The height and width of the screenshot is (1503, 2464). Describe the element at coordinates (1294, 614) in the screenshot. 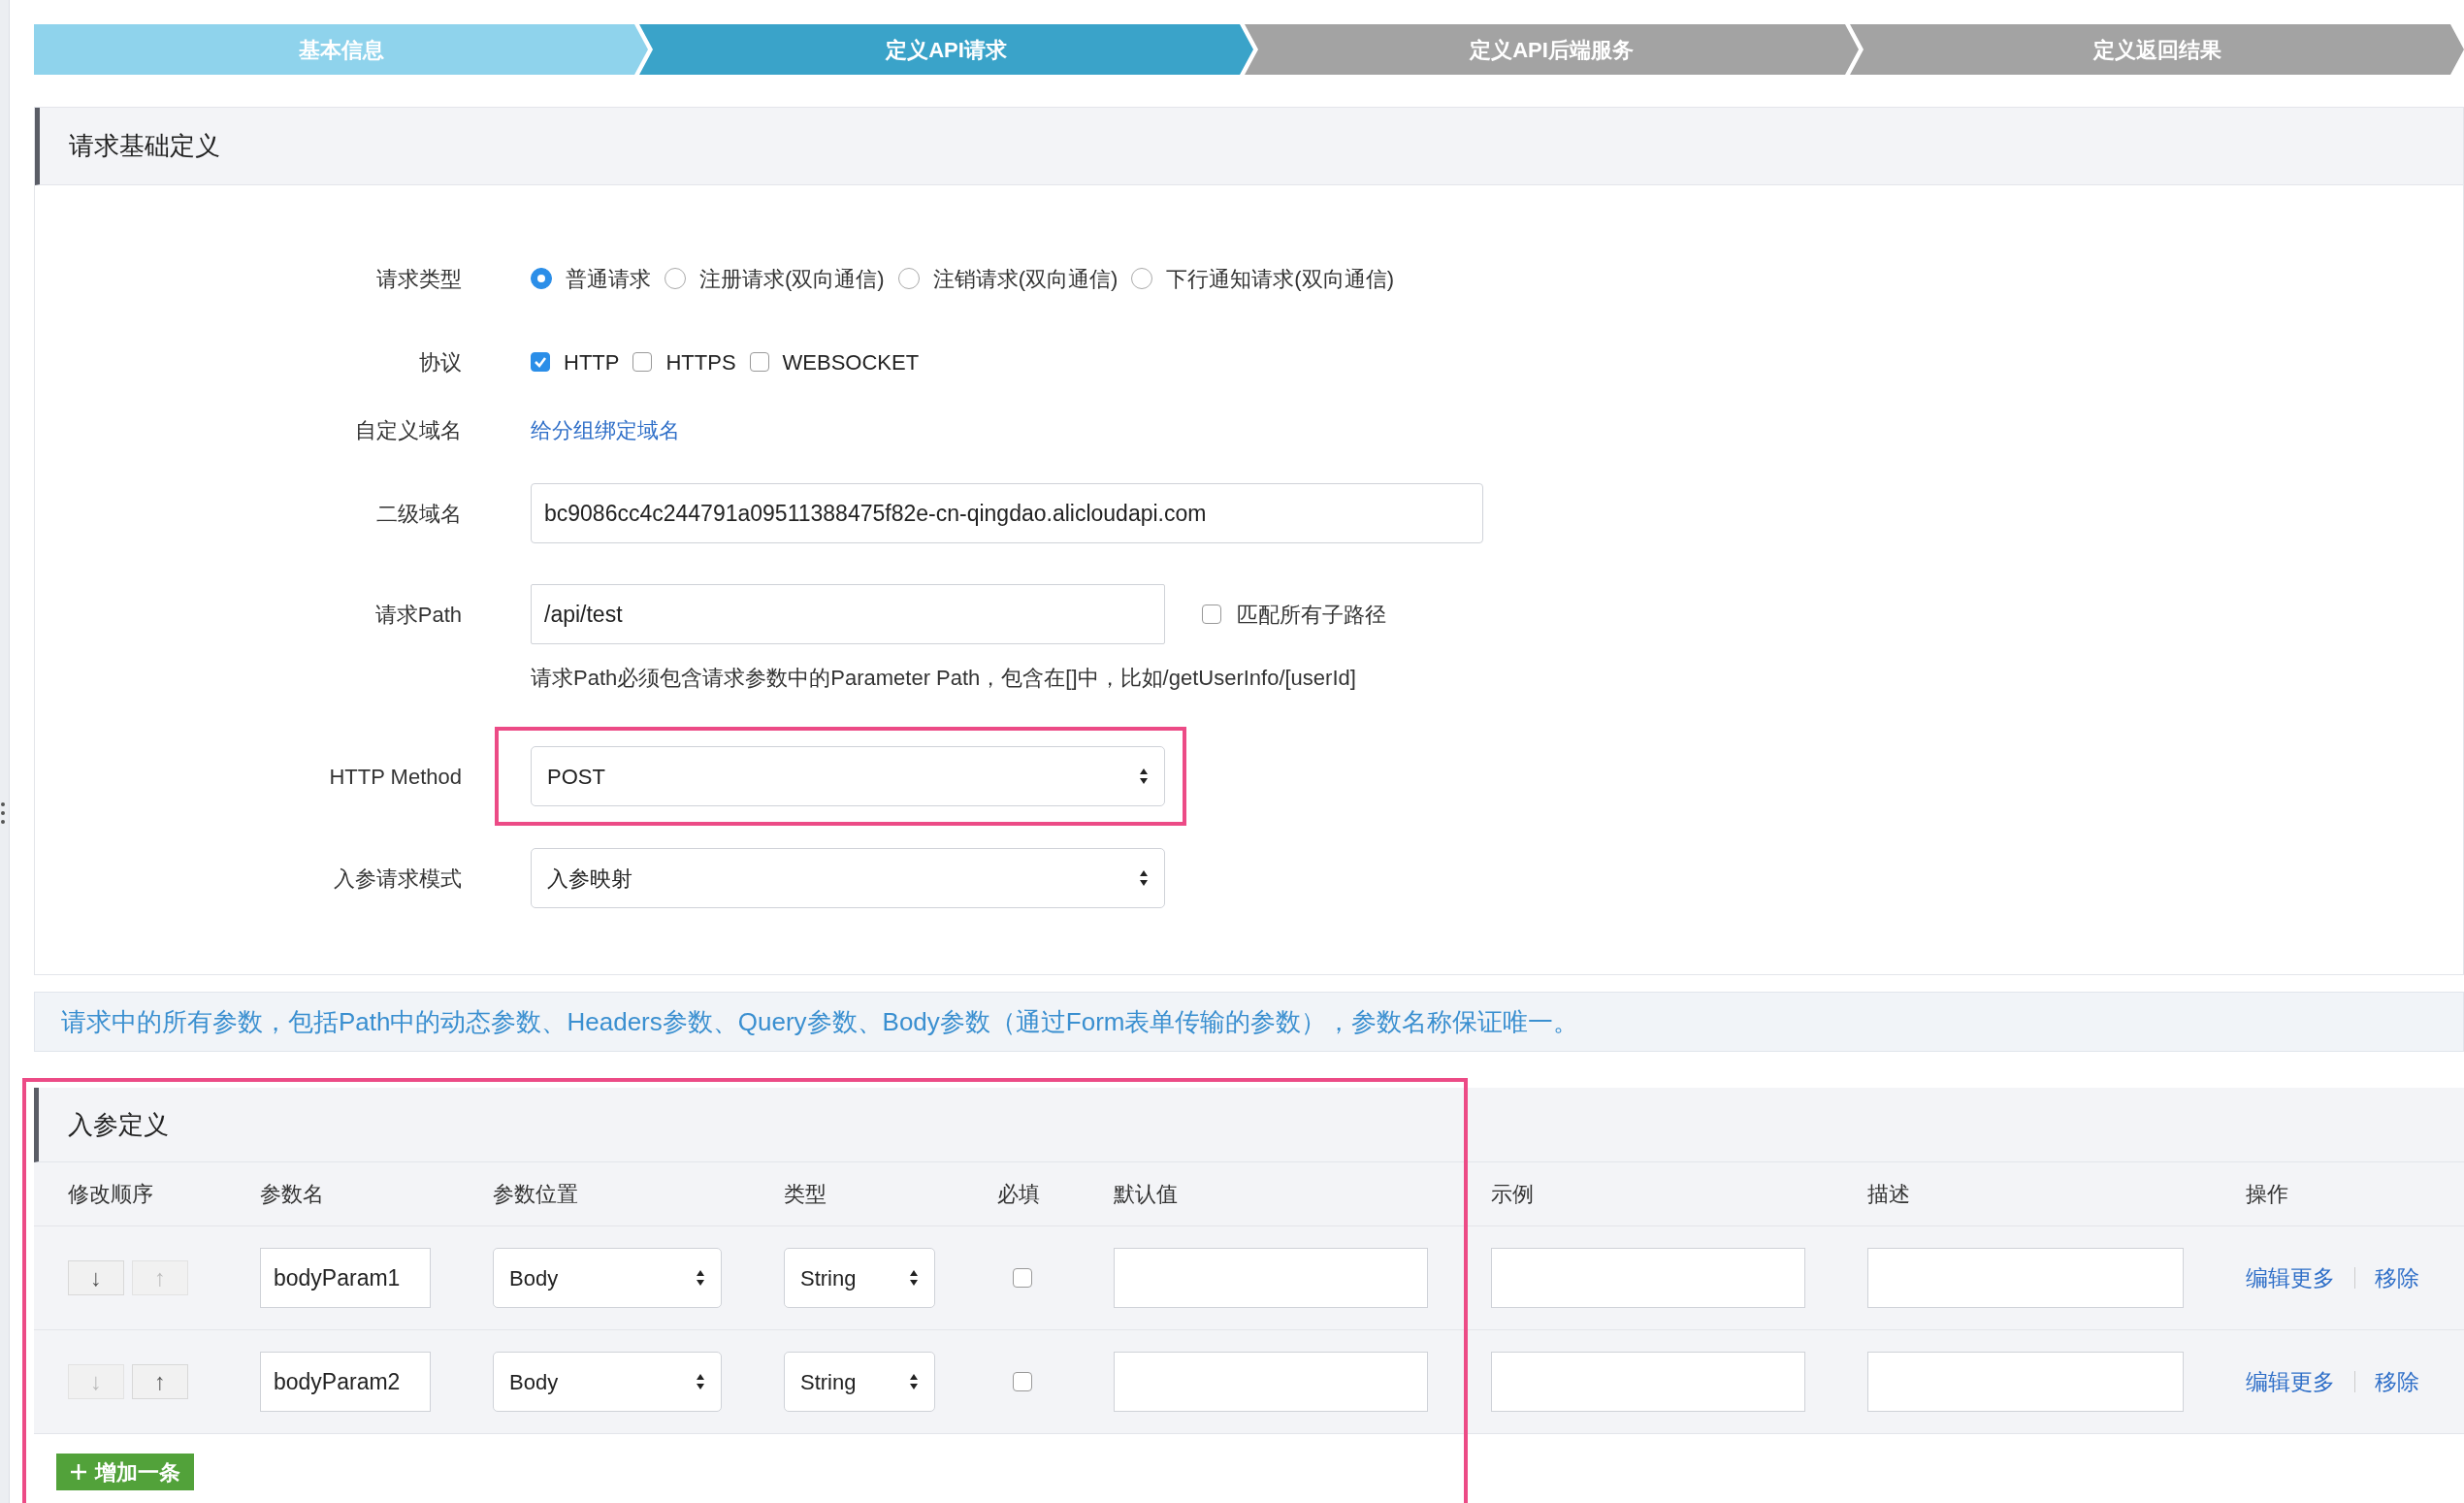

I see `checkbox-option: 匹配所有子路径` at that location.